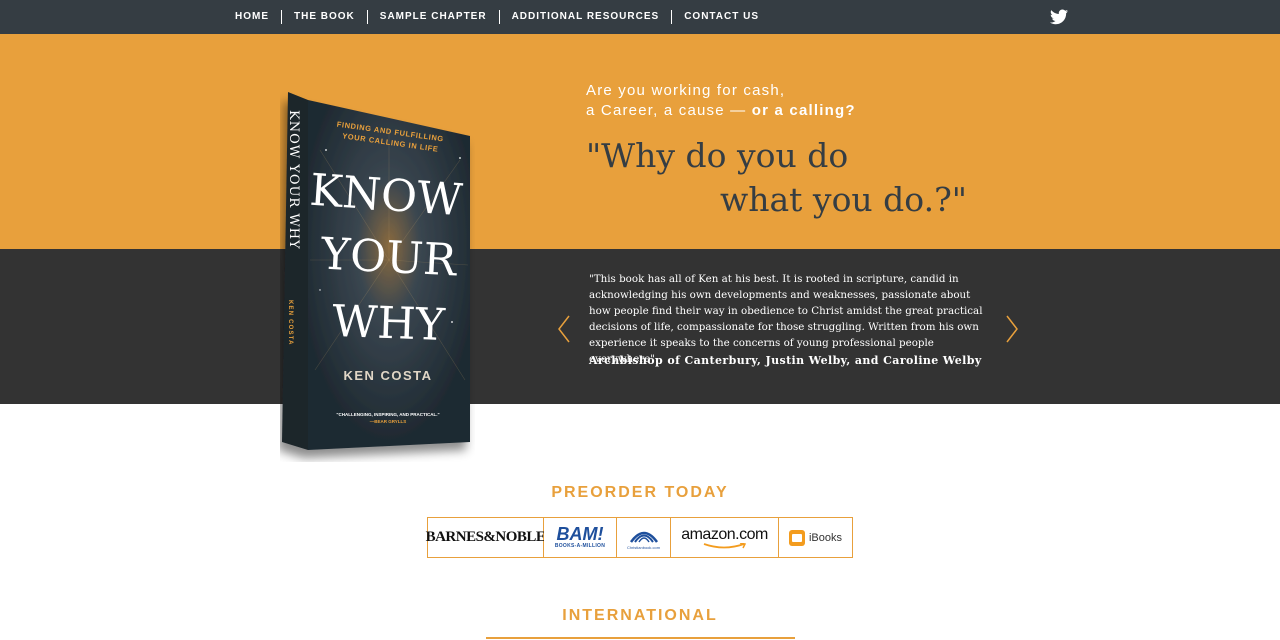 Image resolution: width=1280 pixels, height=640 pixels. I want to click on barnes-noble-link: BARNES&NOBLE, so click(485, 537).